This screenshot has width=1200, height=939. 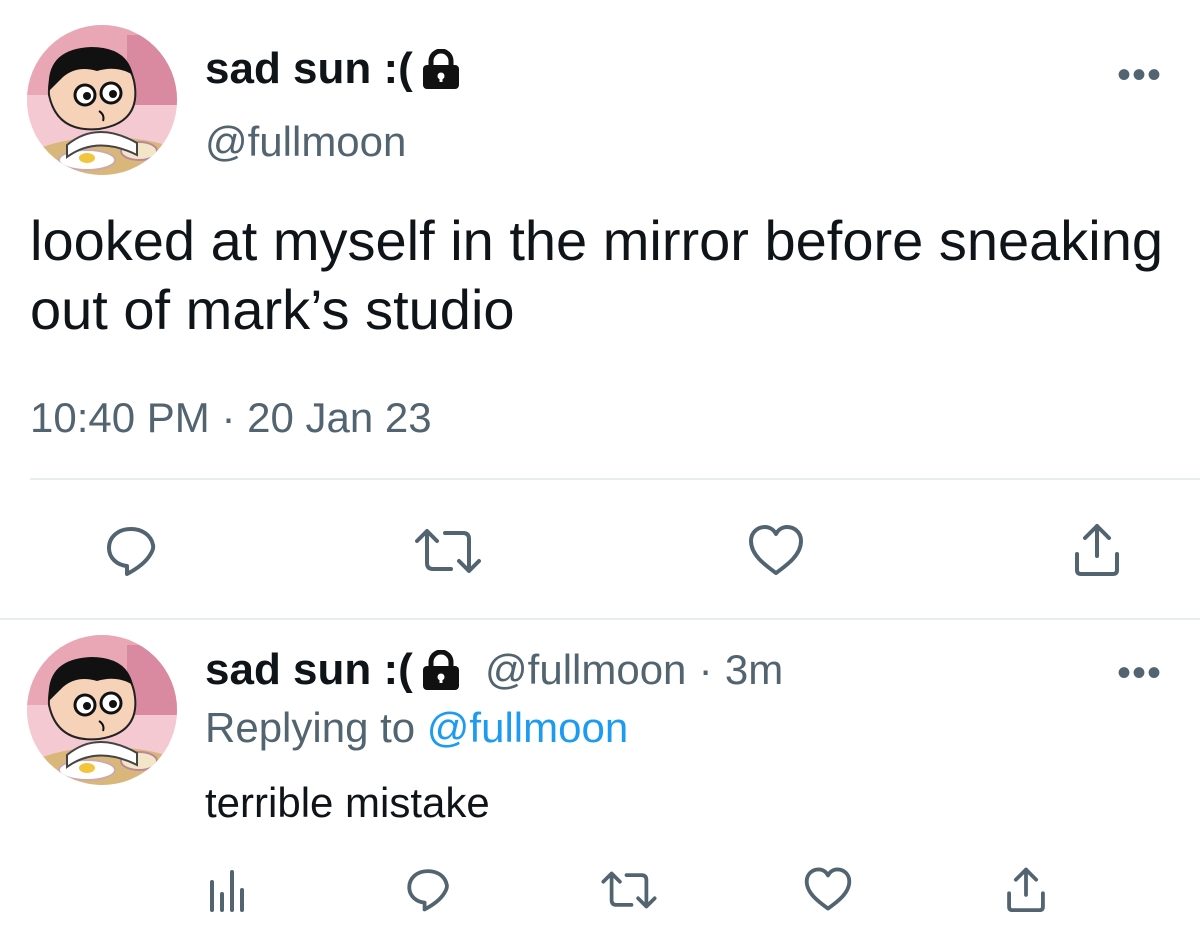 What do you see at coordinates (754, 669) in the screenshot?
I see `tweet-age: 3m` at bounding box center [754, 669].